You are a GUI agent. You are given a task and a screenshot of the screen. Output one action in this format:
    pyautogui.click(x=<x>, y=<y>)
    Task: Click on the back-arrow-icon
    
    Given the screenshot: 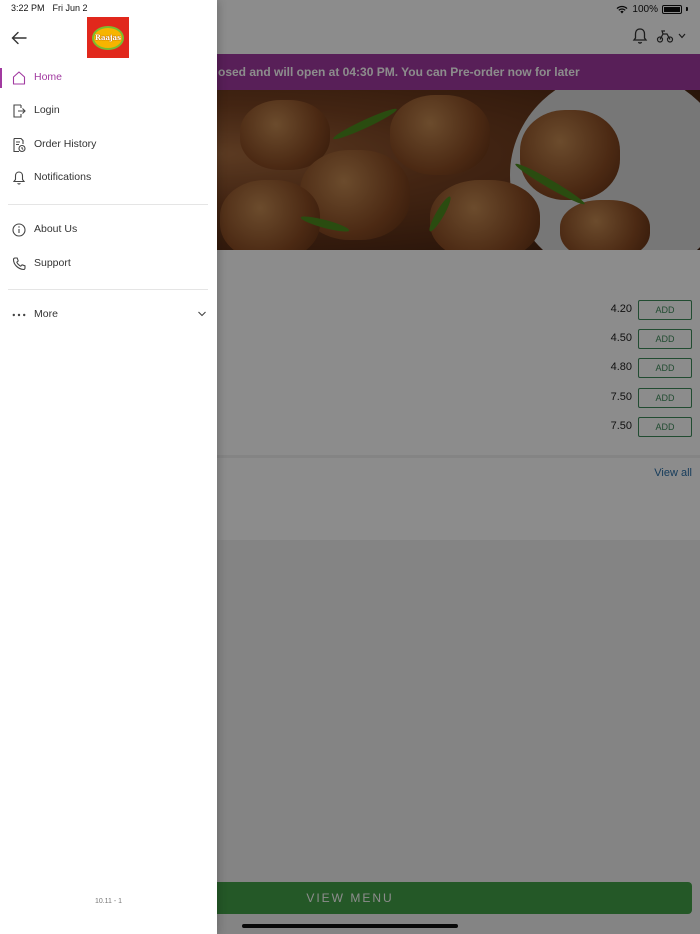 What is the action you would take?
    pyautogui.click(x=19, y=38)
    